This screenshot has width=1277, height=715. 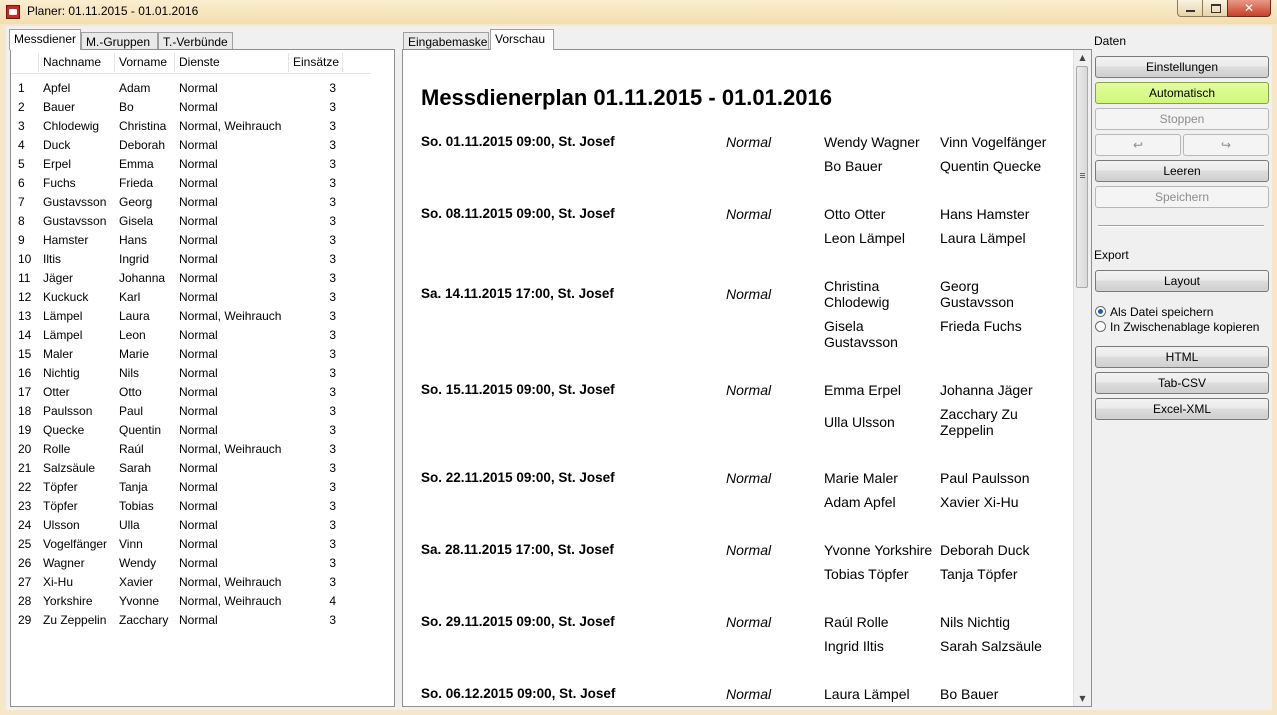 What do you see at coordinates (131, 411) in the screenshot?
I see `row-vorname: Paul` at bounding box center [131, 411].